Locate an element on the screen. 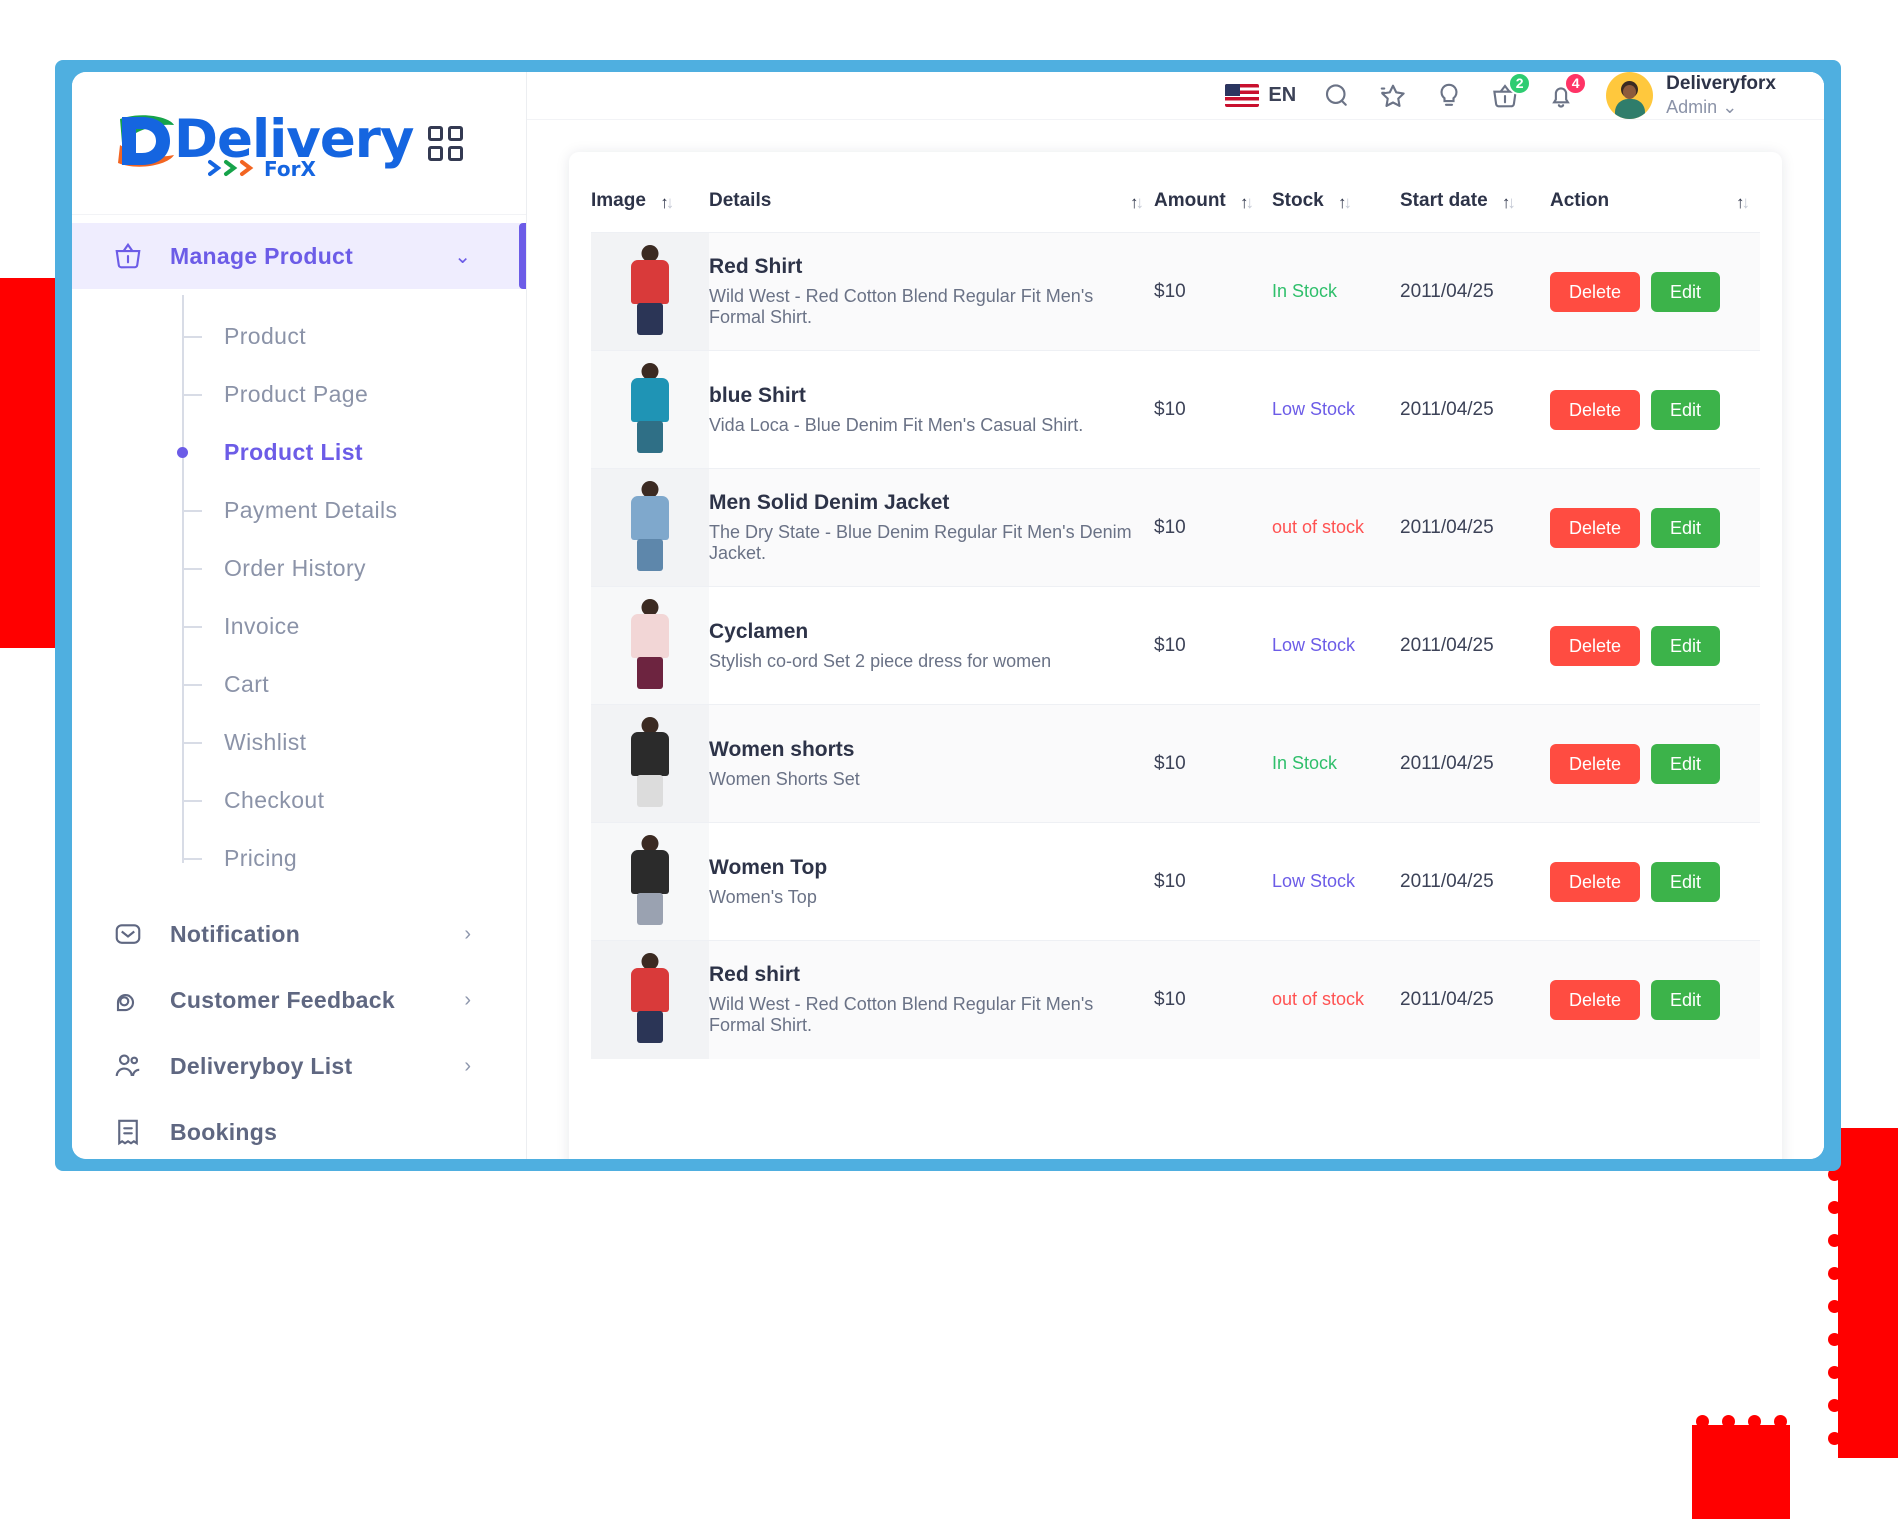 This screenshot has width=1898, height=1519. subitem-label: Product is located at coordinates (265, 335).